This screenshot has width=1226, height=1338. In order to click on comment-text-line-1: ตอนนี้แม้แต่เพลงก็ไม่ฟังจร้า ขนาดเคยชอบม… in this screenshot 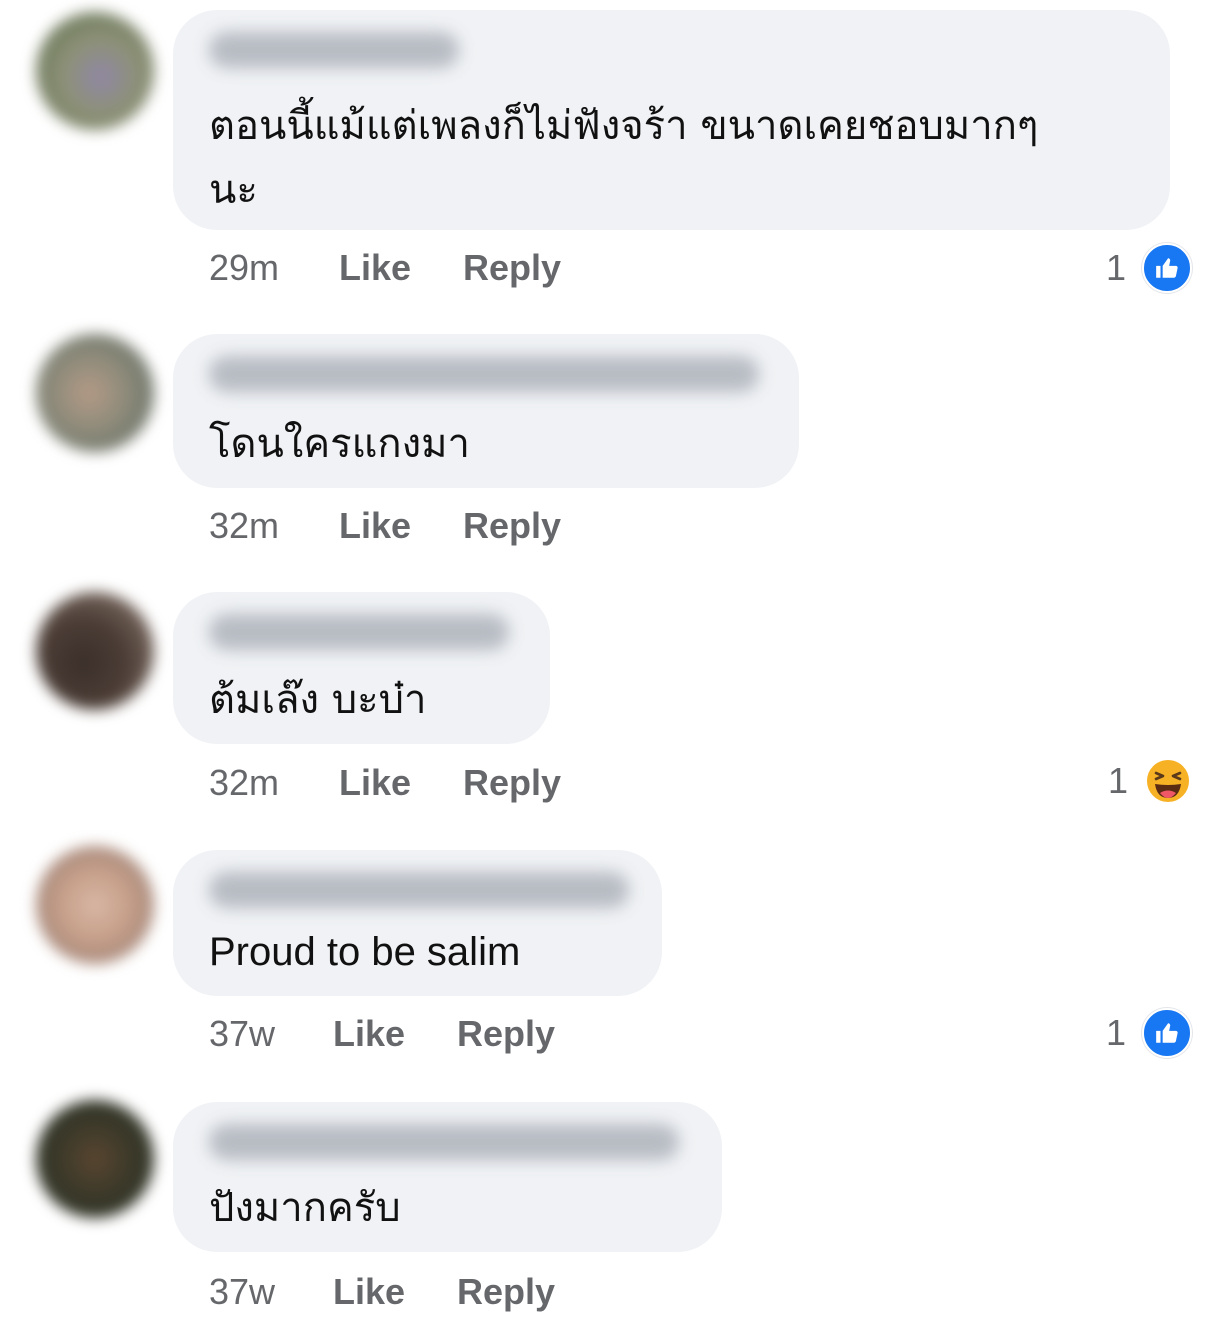, I will do `click(624, 126)`.